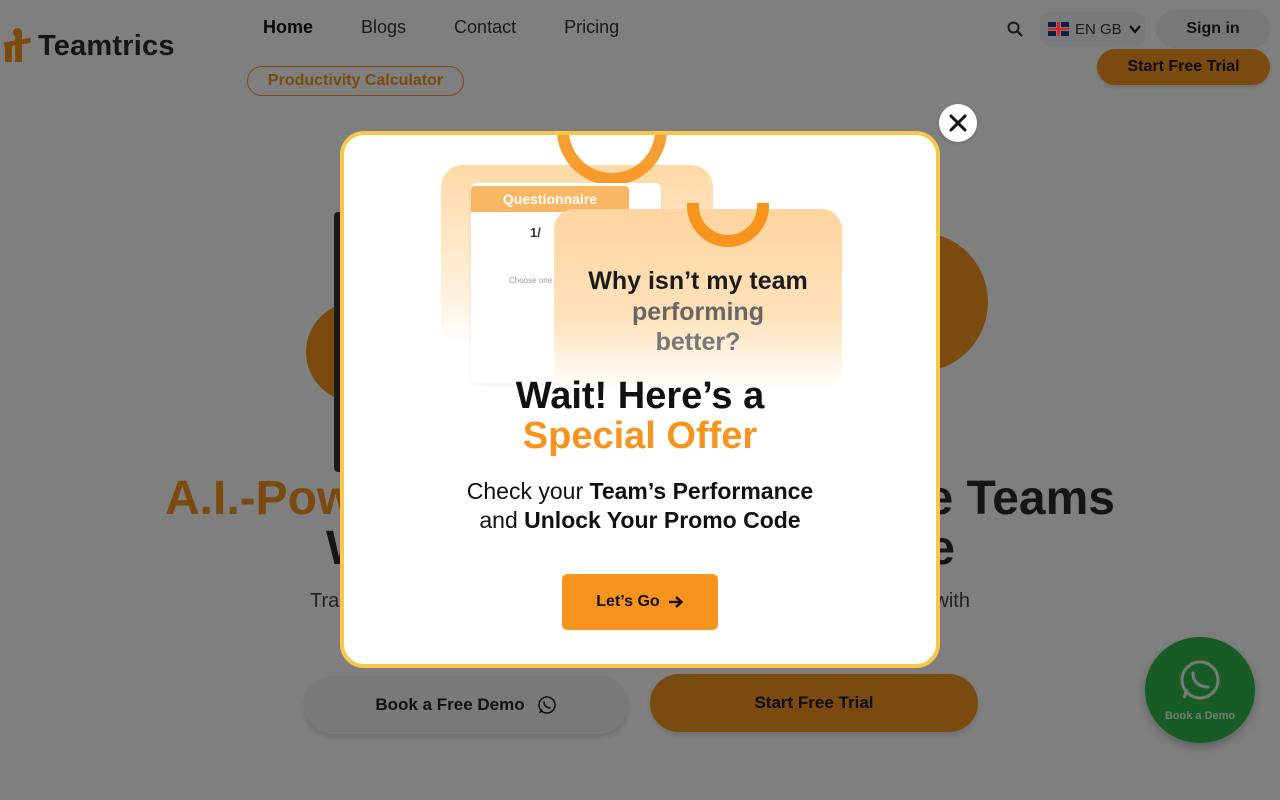 The width and height of the screenshot is (1280, 800). I want to click on close-modal-button, so click(958, 123).